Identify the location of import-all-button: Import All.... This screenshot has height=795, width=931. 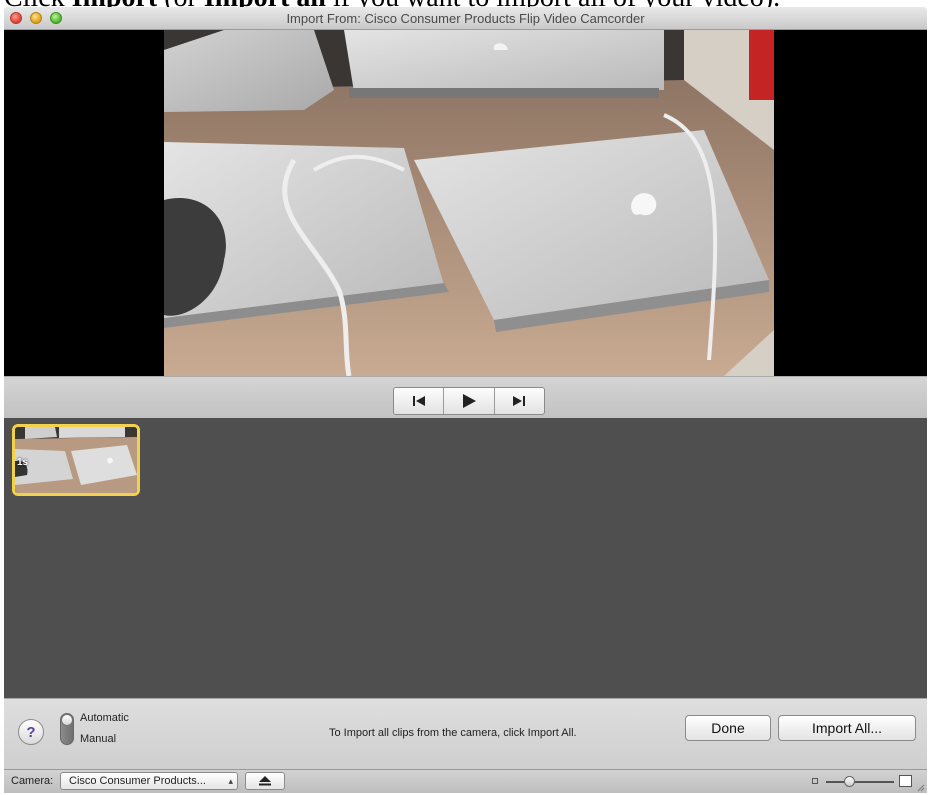
(847, 728).